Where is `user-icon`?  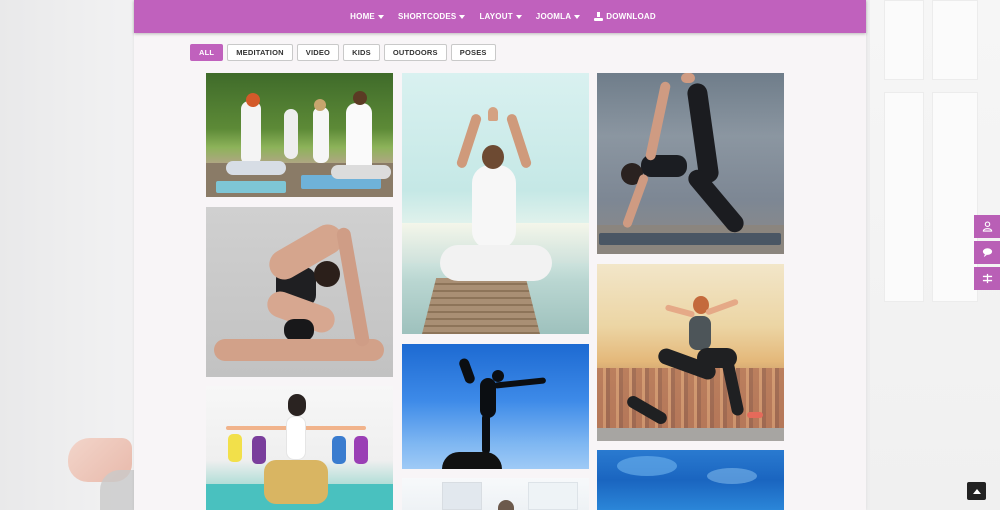
user-icon is located at coordinates (987, 226).